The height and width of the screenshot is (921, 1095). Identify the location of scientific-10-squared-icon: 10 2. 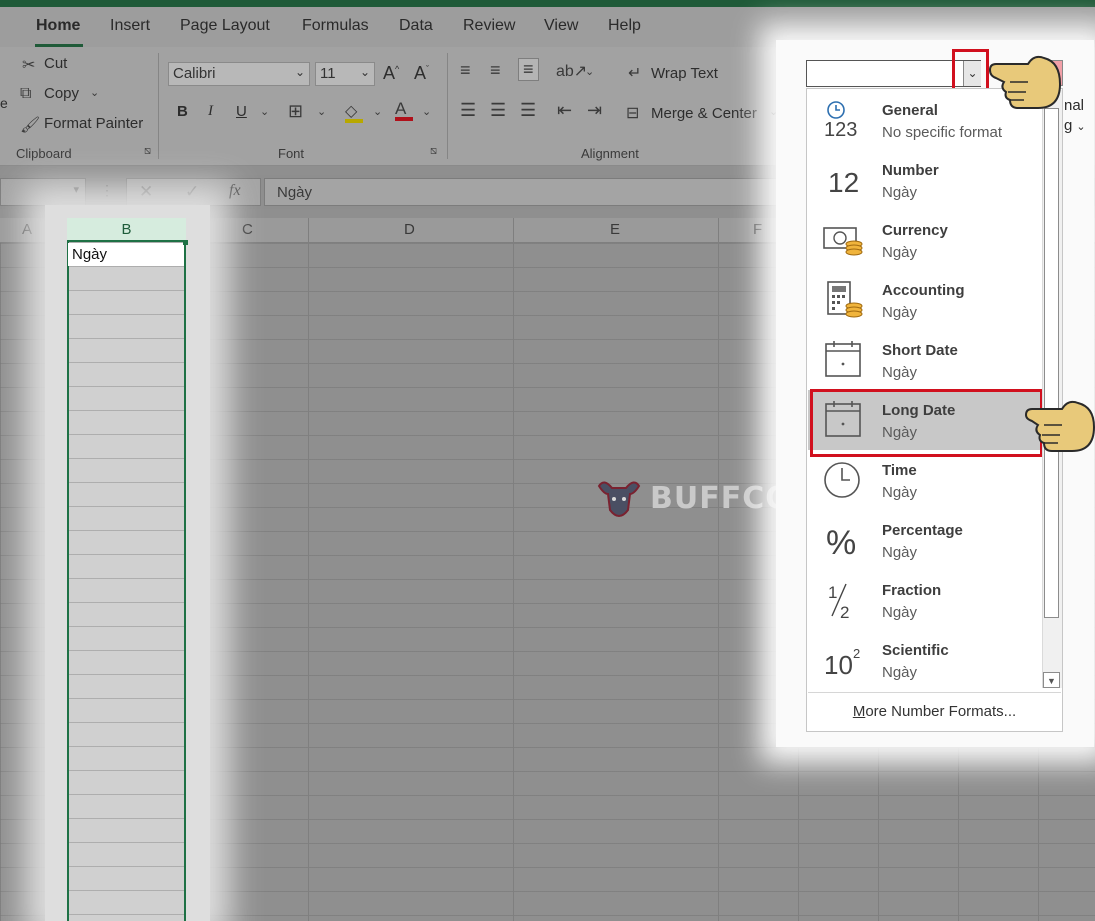
(844, 660).